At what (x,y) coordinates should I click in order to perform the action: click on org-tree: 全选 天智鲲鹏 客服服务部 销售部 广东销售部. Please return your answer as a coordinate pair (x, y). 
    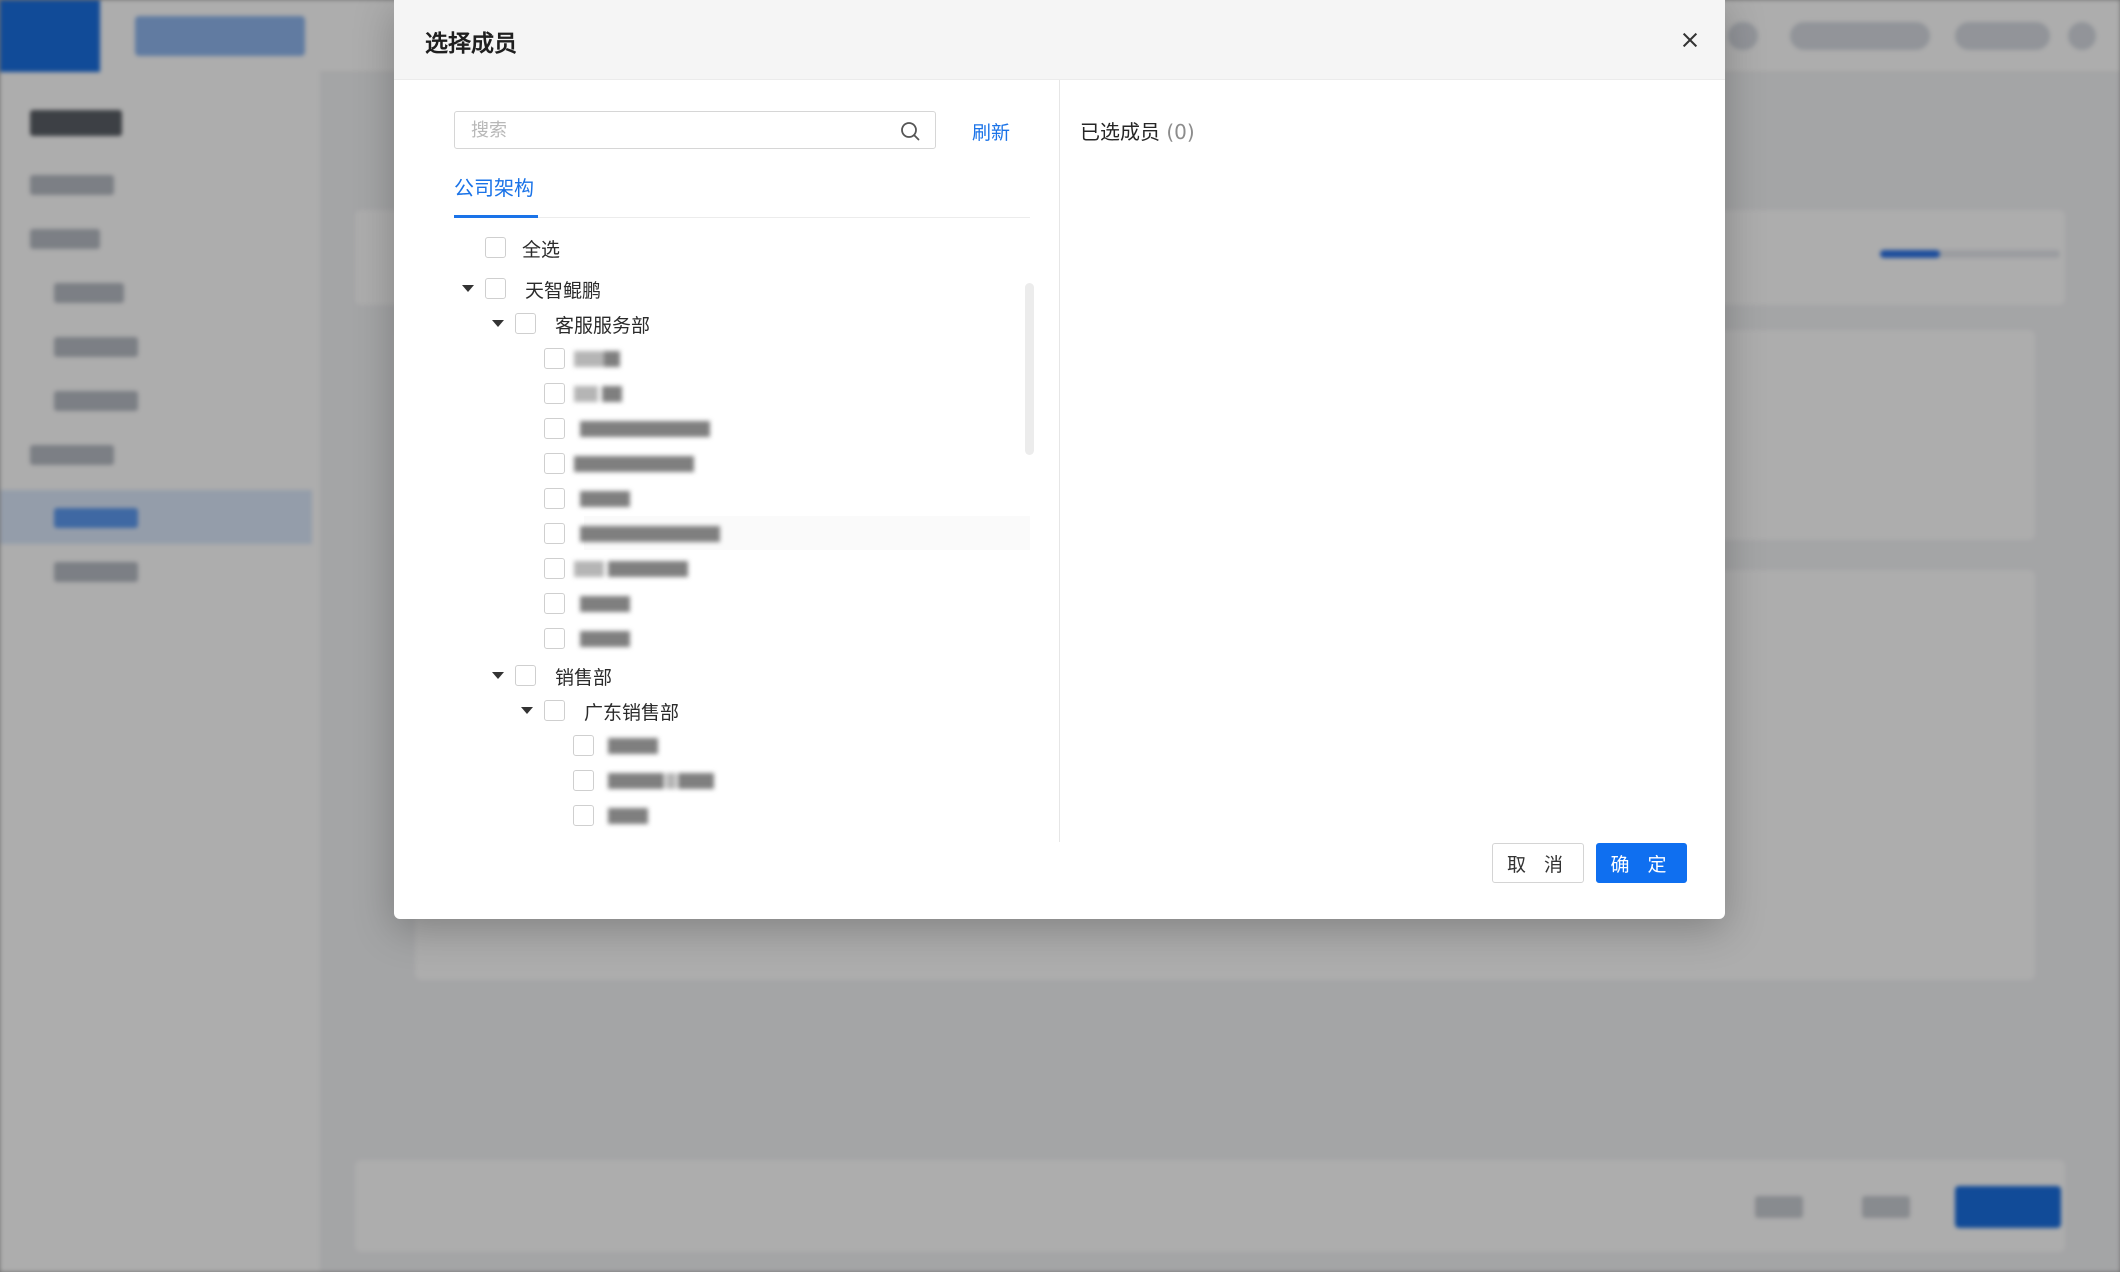
    Looking at the image, I should click on (719, 536).